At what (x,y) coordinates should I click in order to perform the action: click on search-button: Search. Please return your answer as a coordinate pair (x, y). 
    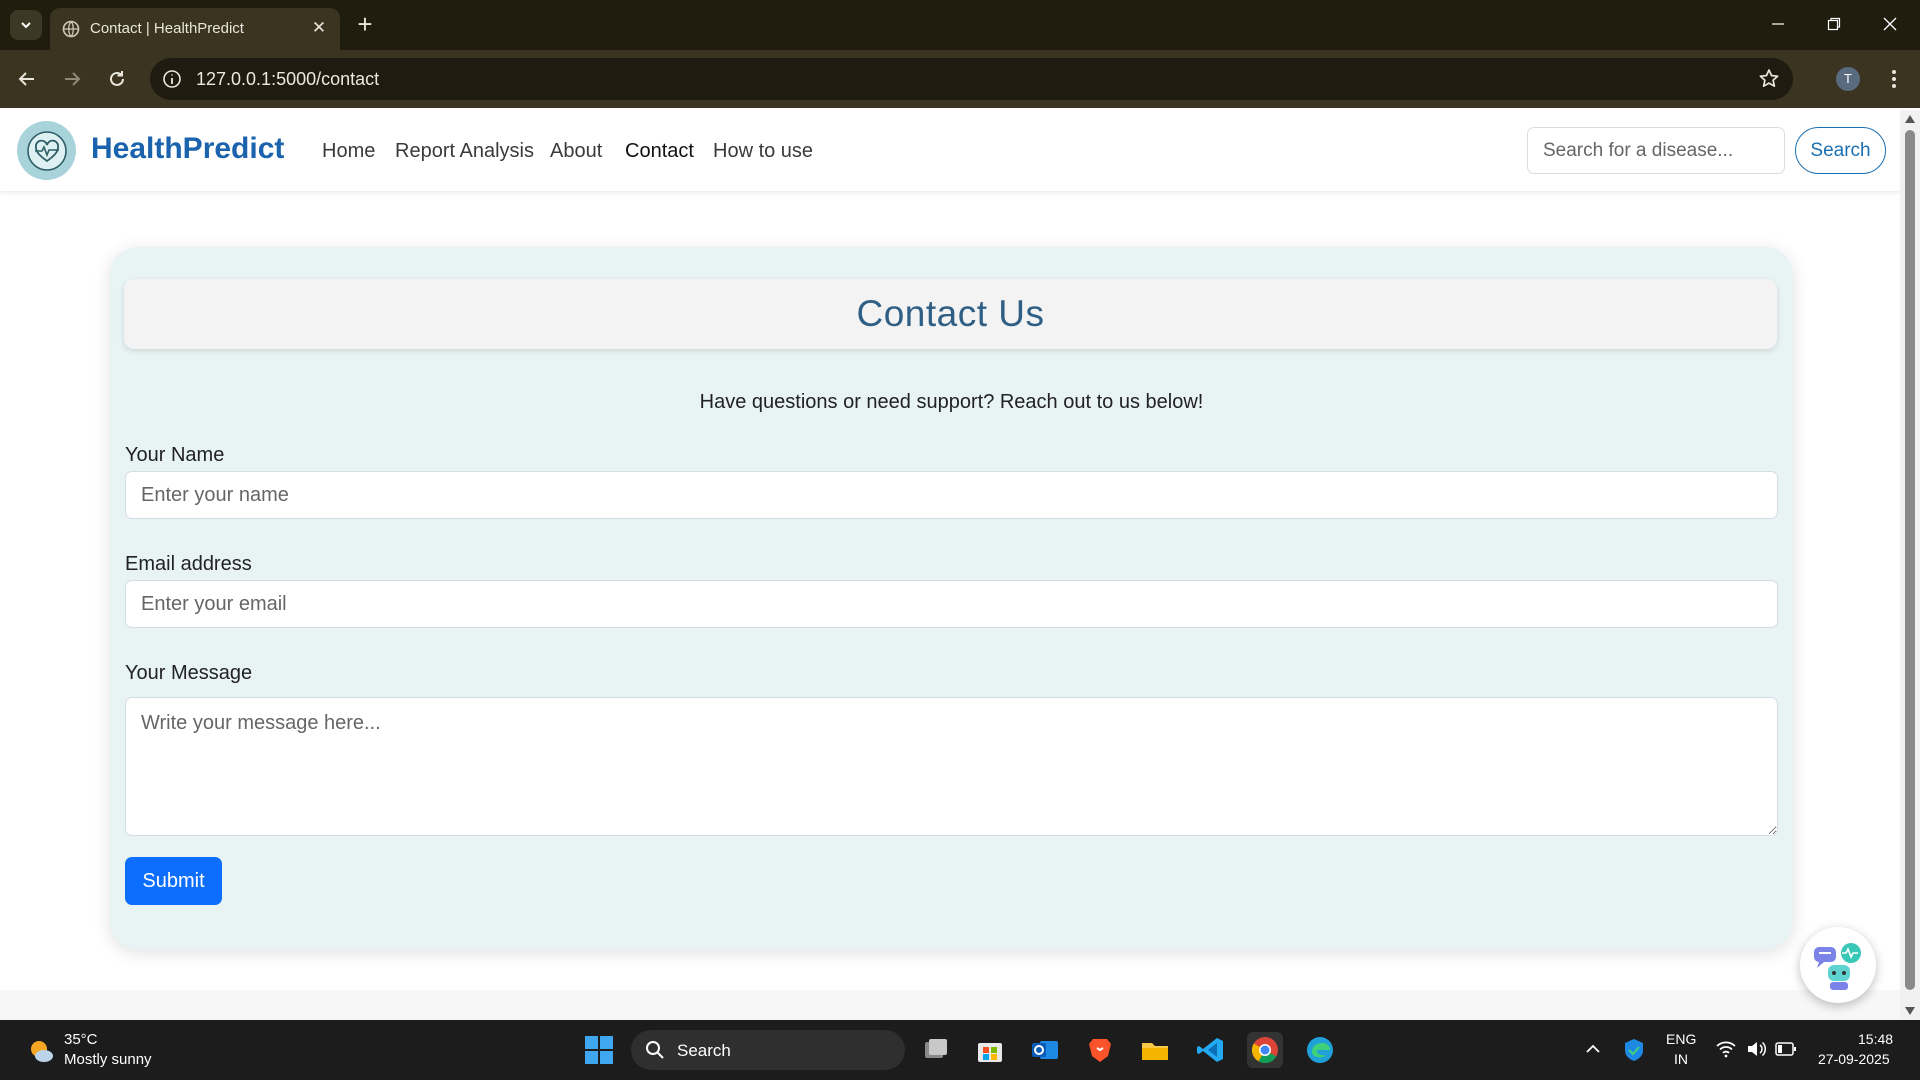
    Looking at the image, I should click on (1840, 150).